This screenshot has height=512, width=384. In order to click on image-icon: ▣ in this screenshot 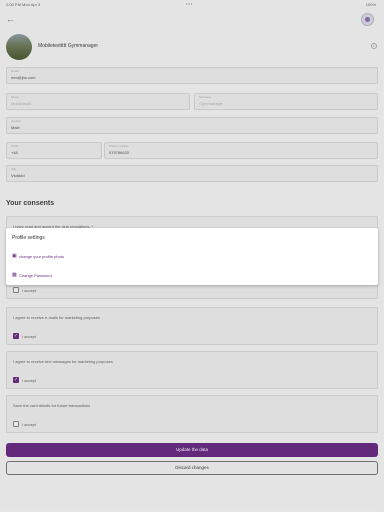, I will do `click(14, 256)`.